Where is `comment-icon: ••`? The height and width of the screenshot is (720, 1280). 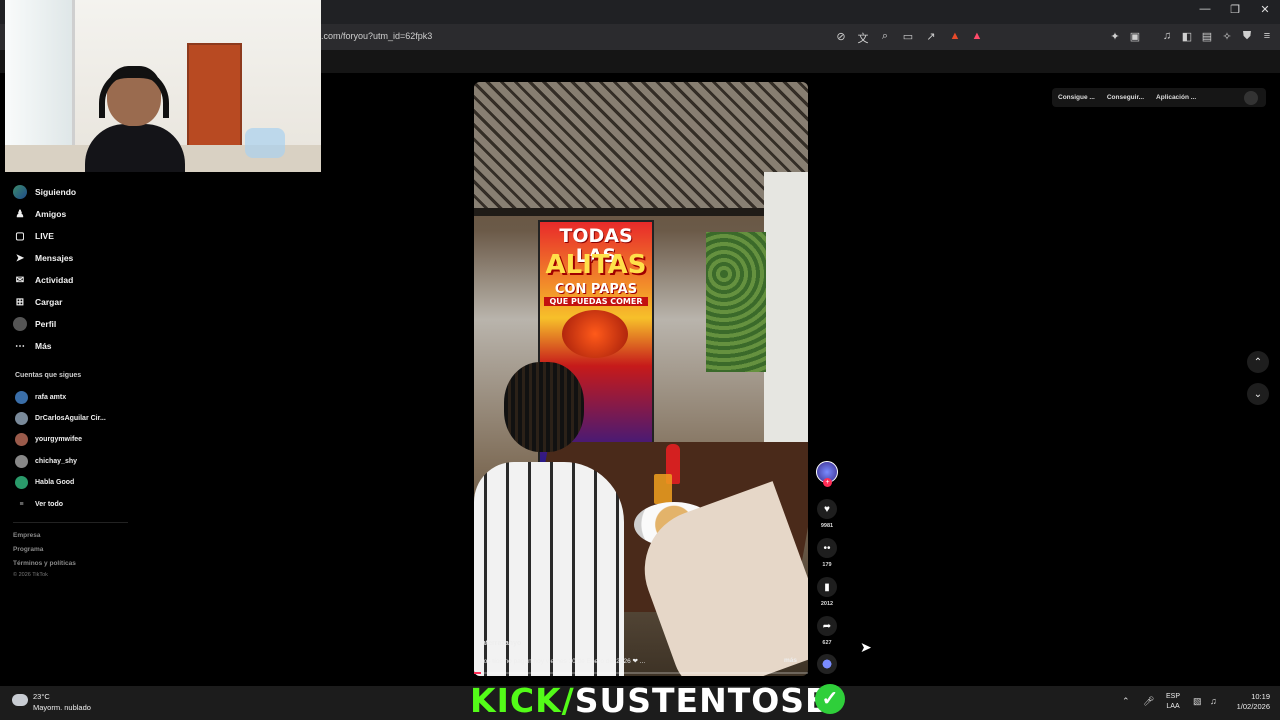
comment-icon: •• is located at coordinates (827, 548).